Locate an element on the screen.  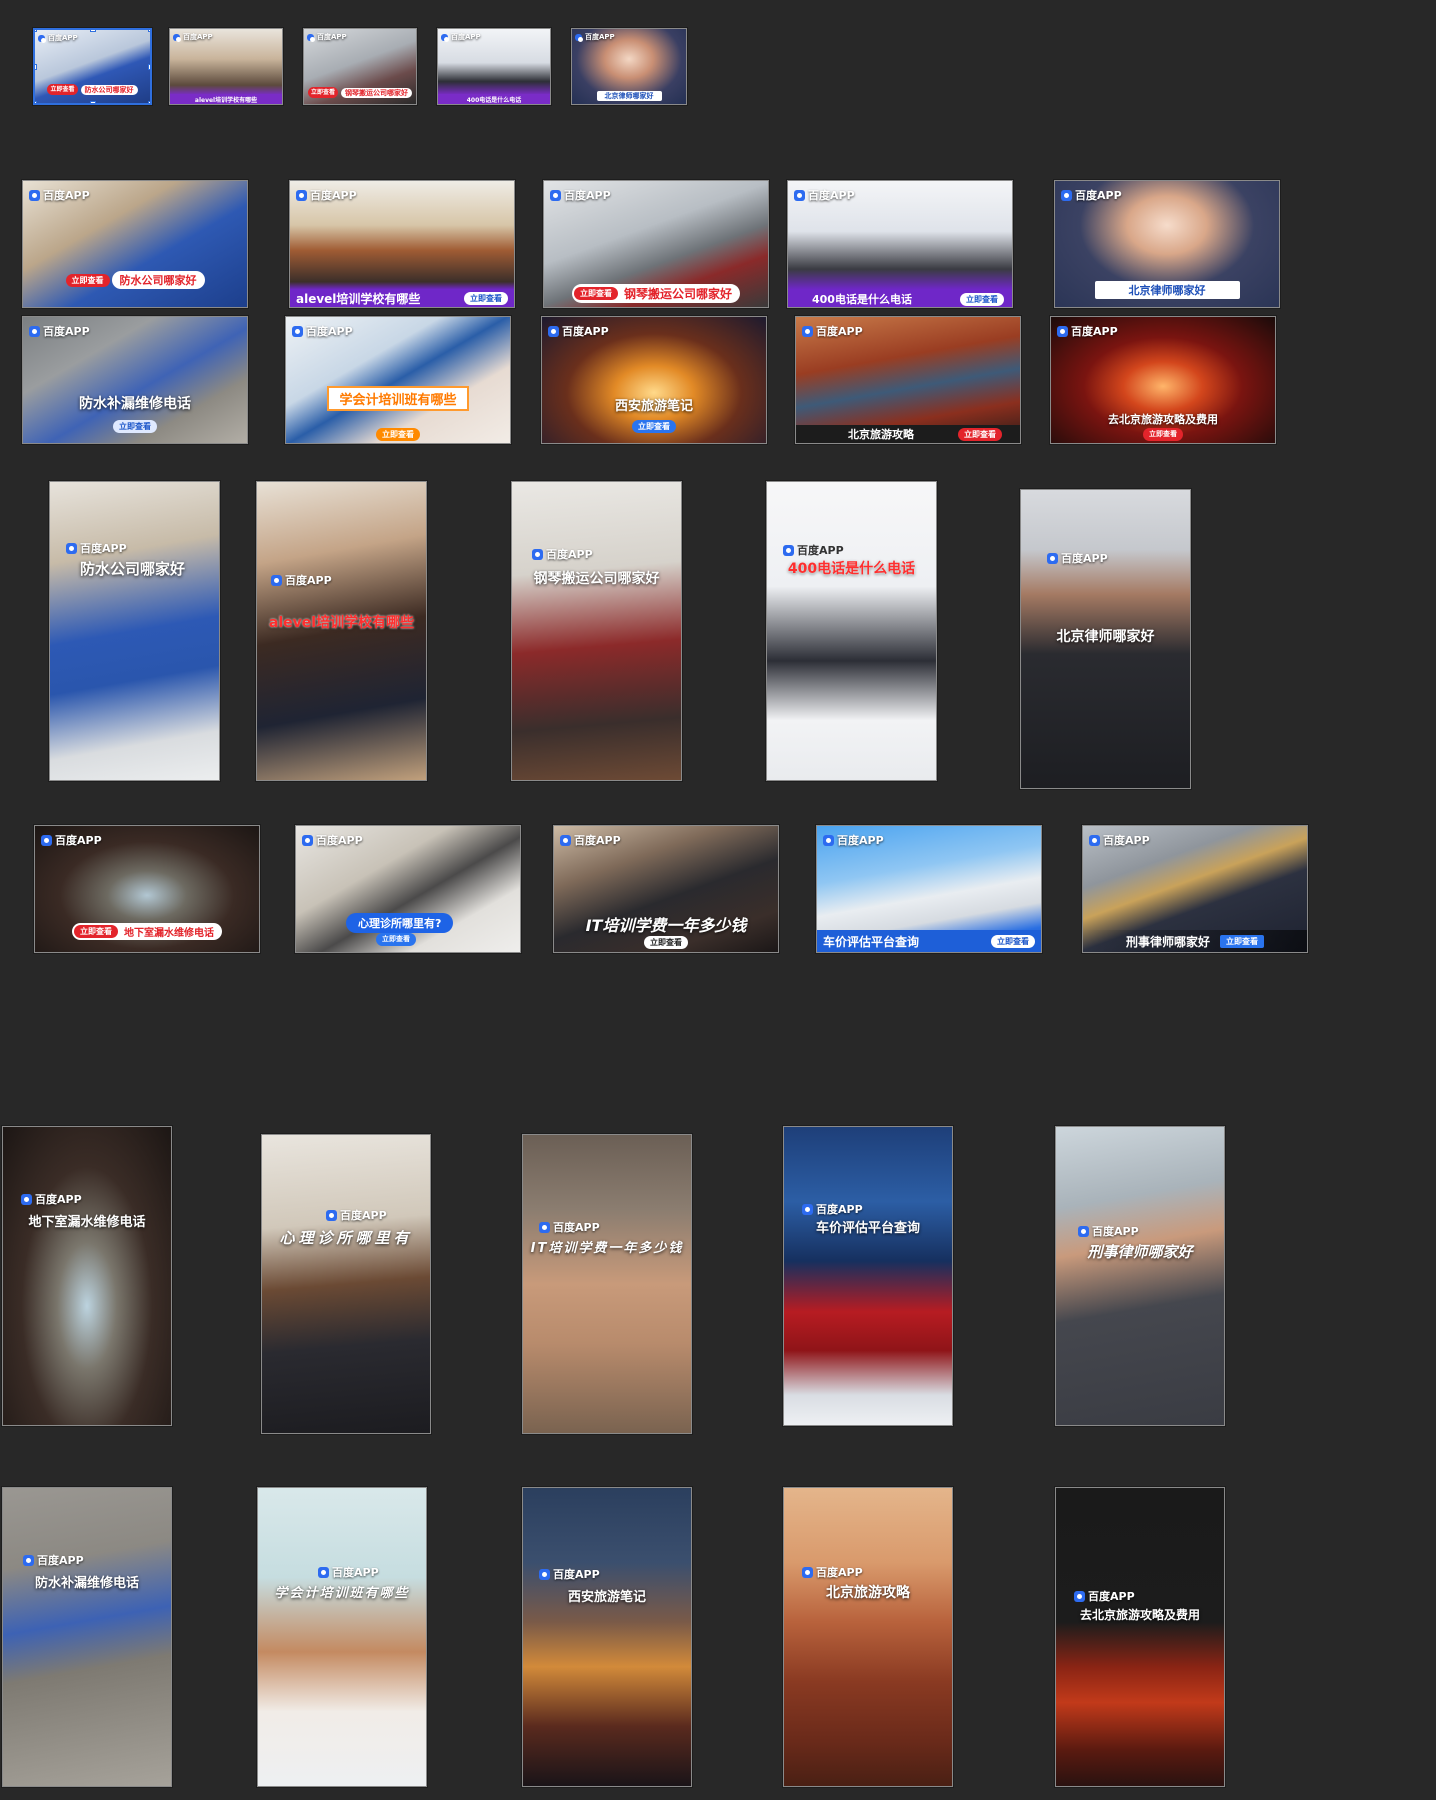
ad-banner: 百度APP 刑事律师哪家好 立即查看 is located at coordinates (1195, 889).